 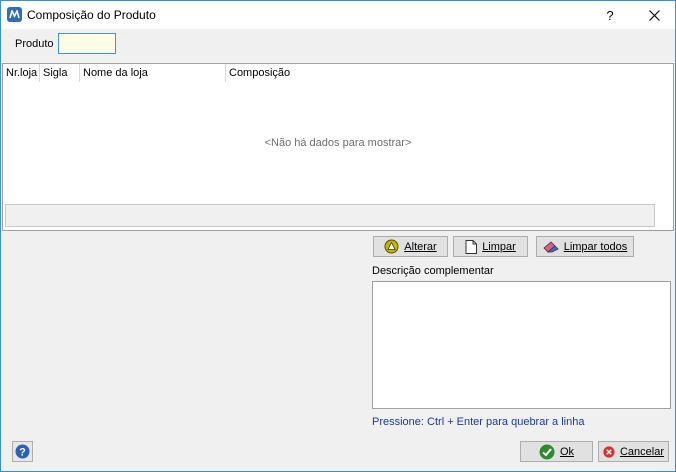 What do you see at coordinates (338, 15) in the screenshot?
I see `title-bar: Composição do Produto ?` at bounding box center [338, 15].